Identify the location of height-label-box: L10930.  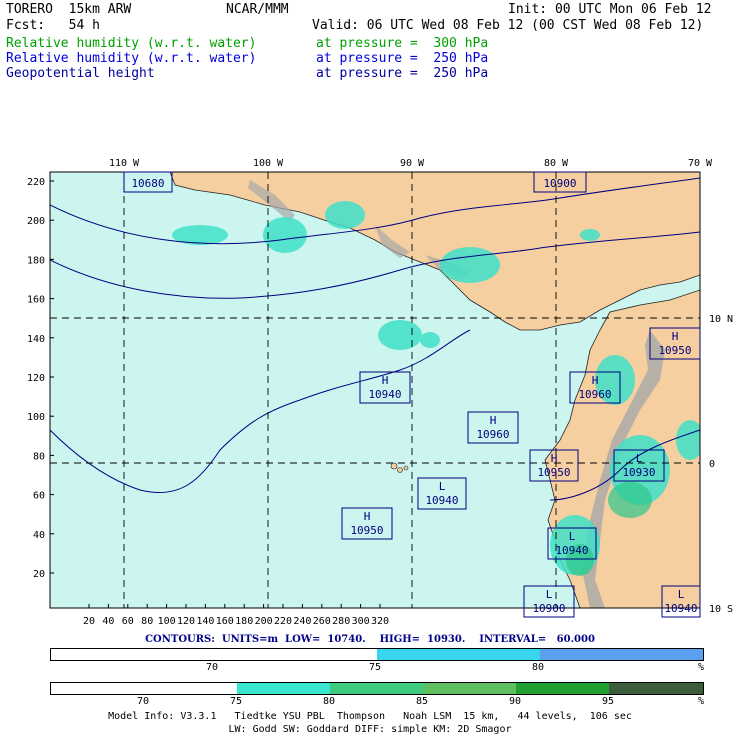
(639, 465).